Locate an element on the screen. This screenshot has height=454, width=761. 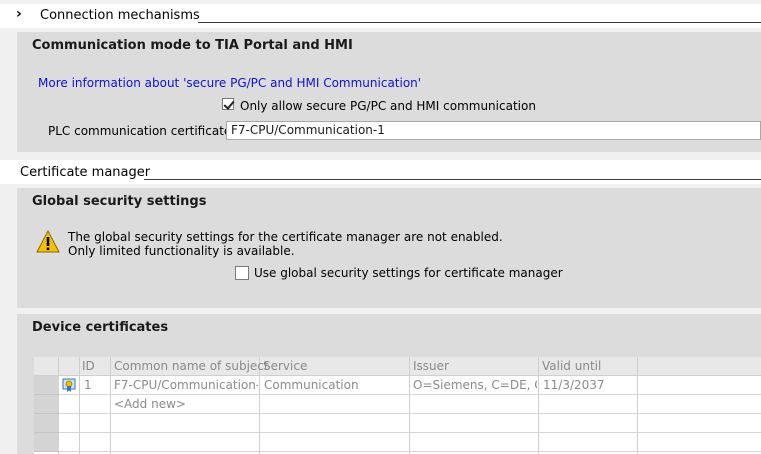
use-global-security-checkbox is located at coordinates (242, 273).